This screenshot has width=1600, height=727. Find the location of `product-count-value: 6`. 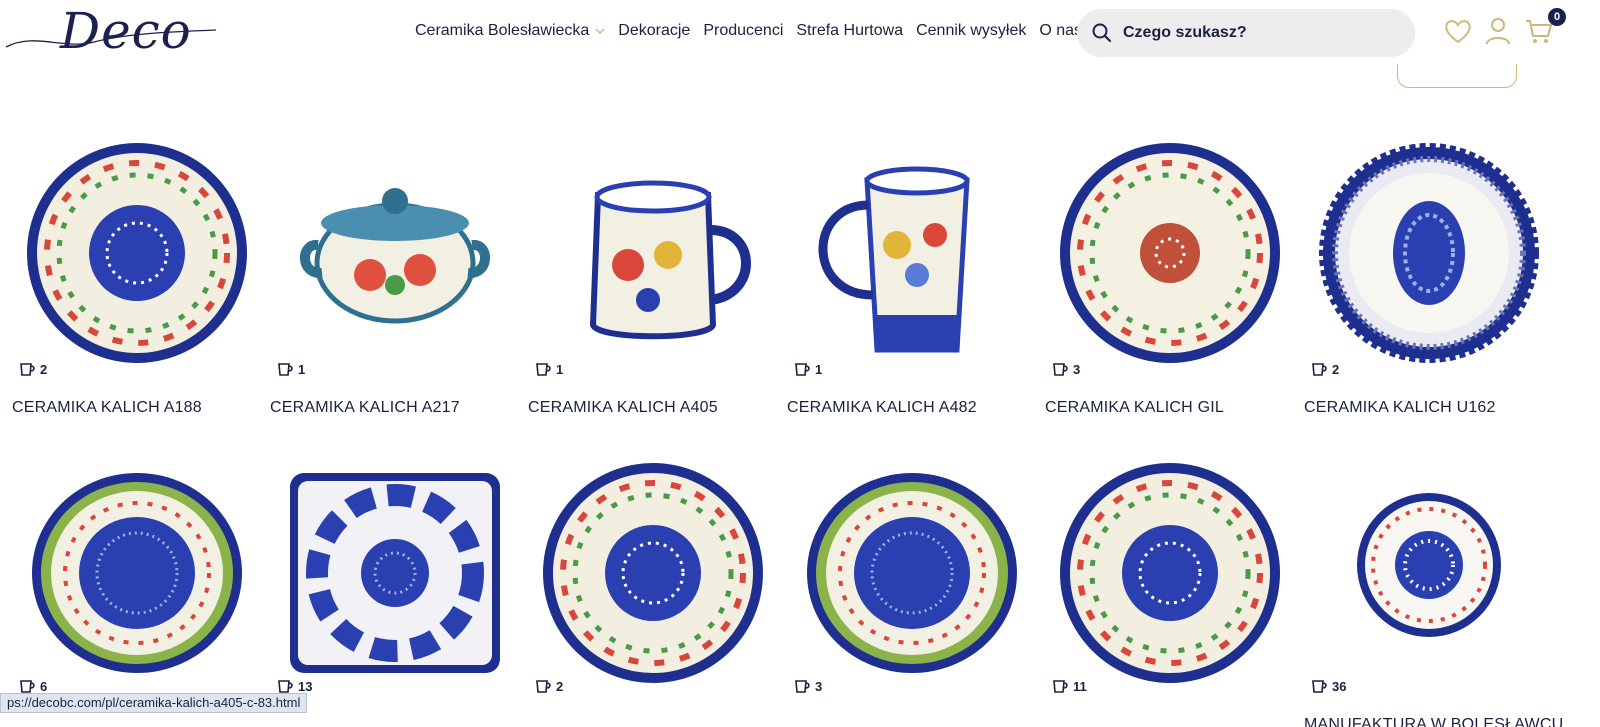

product-count-value: 6 is located at coordinates (44, 686).